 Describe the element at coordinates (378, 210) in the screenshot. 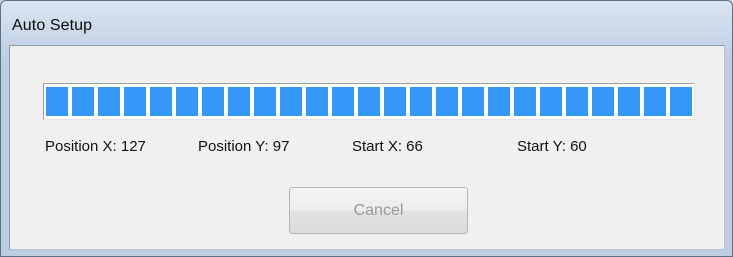

I see `cancel-button: Cancel` at that location.